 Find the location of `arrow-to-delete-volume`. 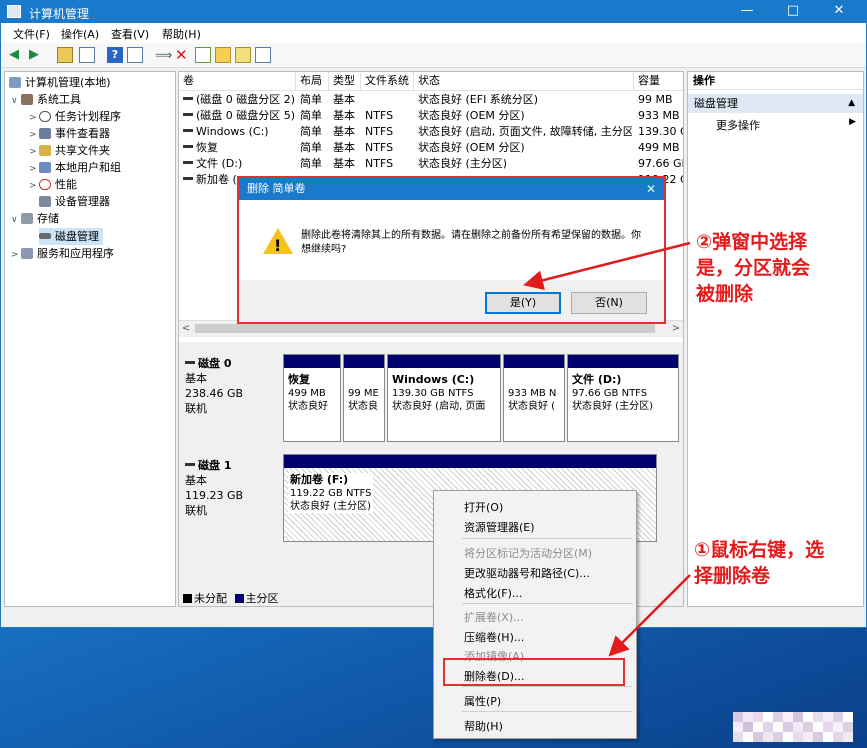

arrow-to-delete-volume is located at coordinates (649, 615).